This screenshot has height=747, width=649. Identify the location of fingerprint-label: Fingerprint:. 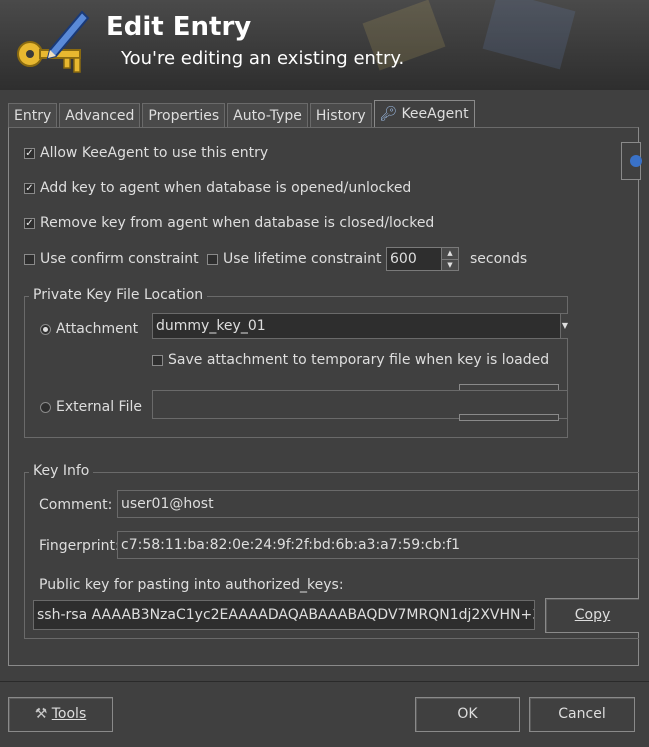
(79, 546).